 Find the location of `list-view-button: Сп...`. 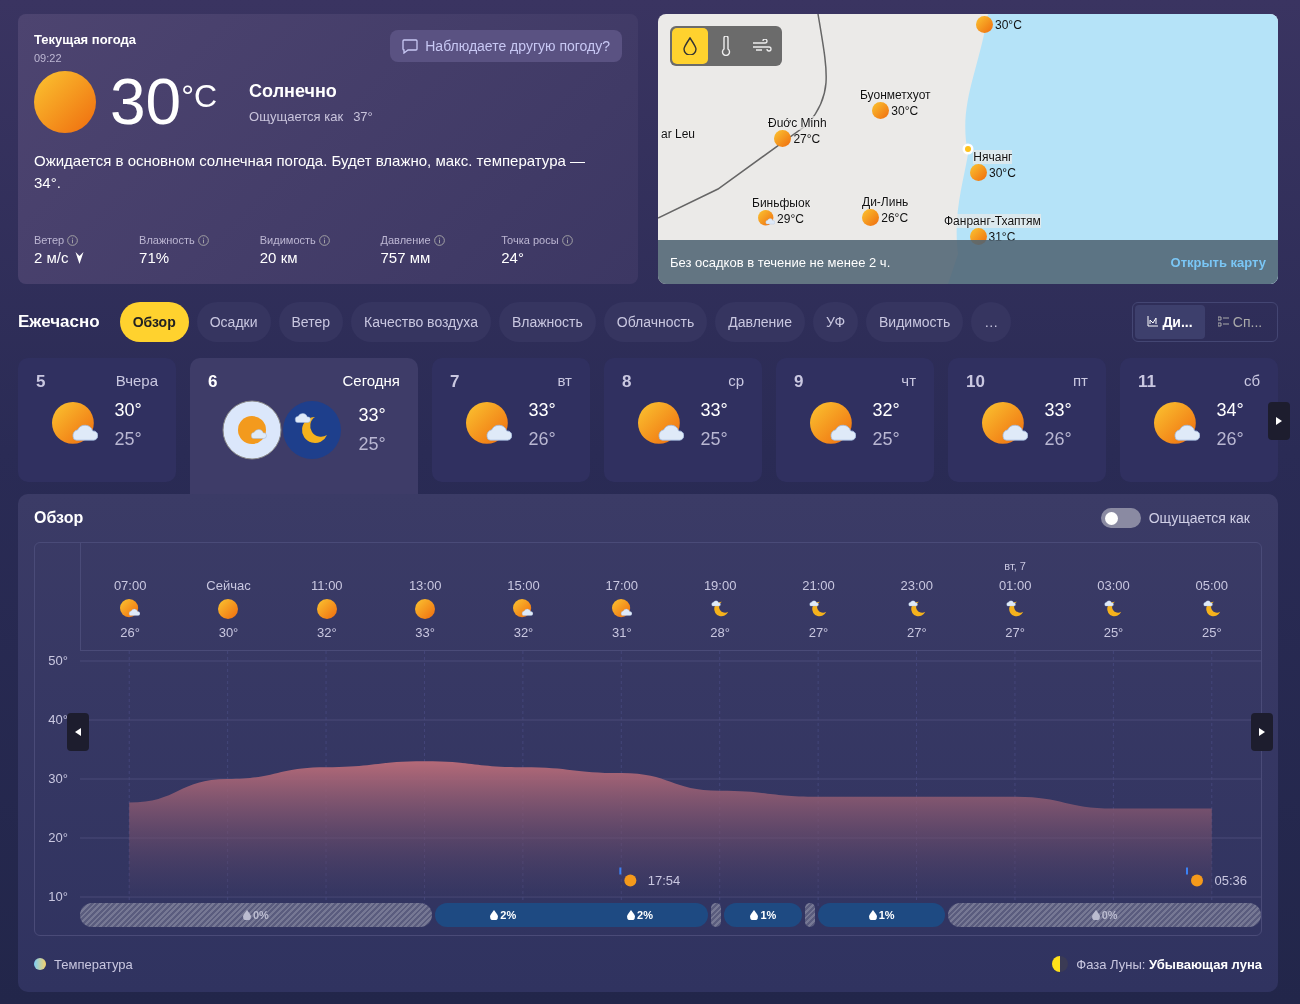

list-view-button: Сп... is located at coordinates (1240, 321).